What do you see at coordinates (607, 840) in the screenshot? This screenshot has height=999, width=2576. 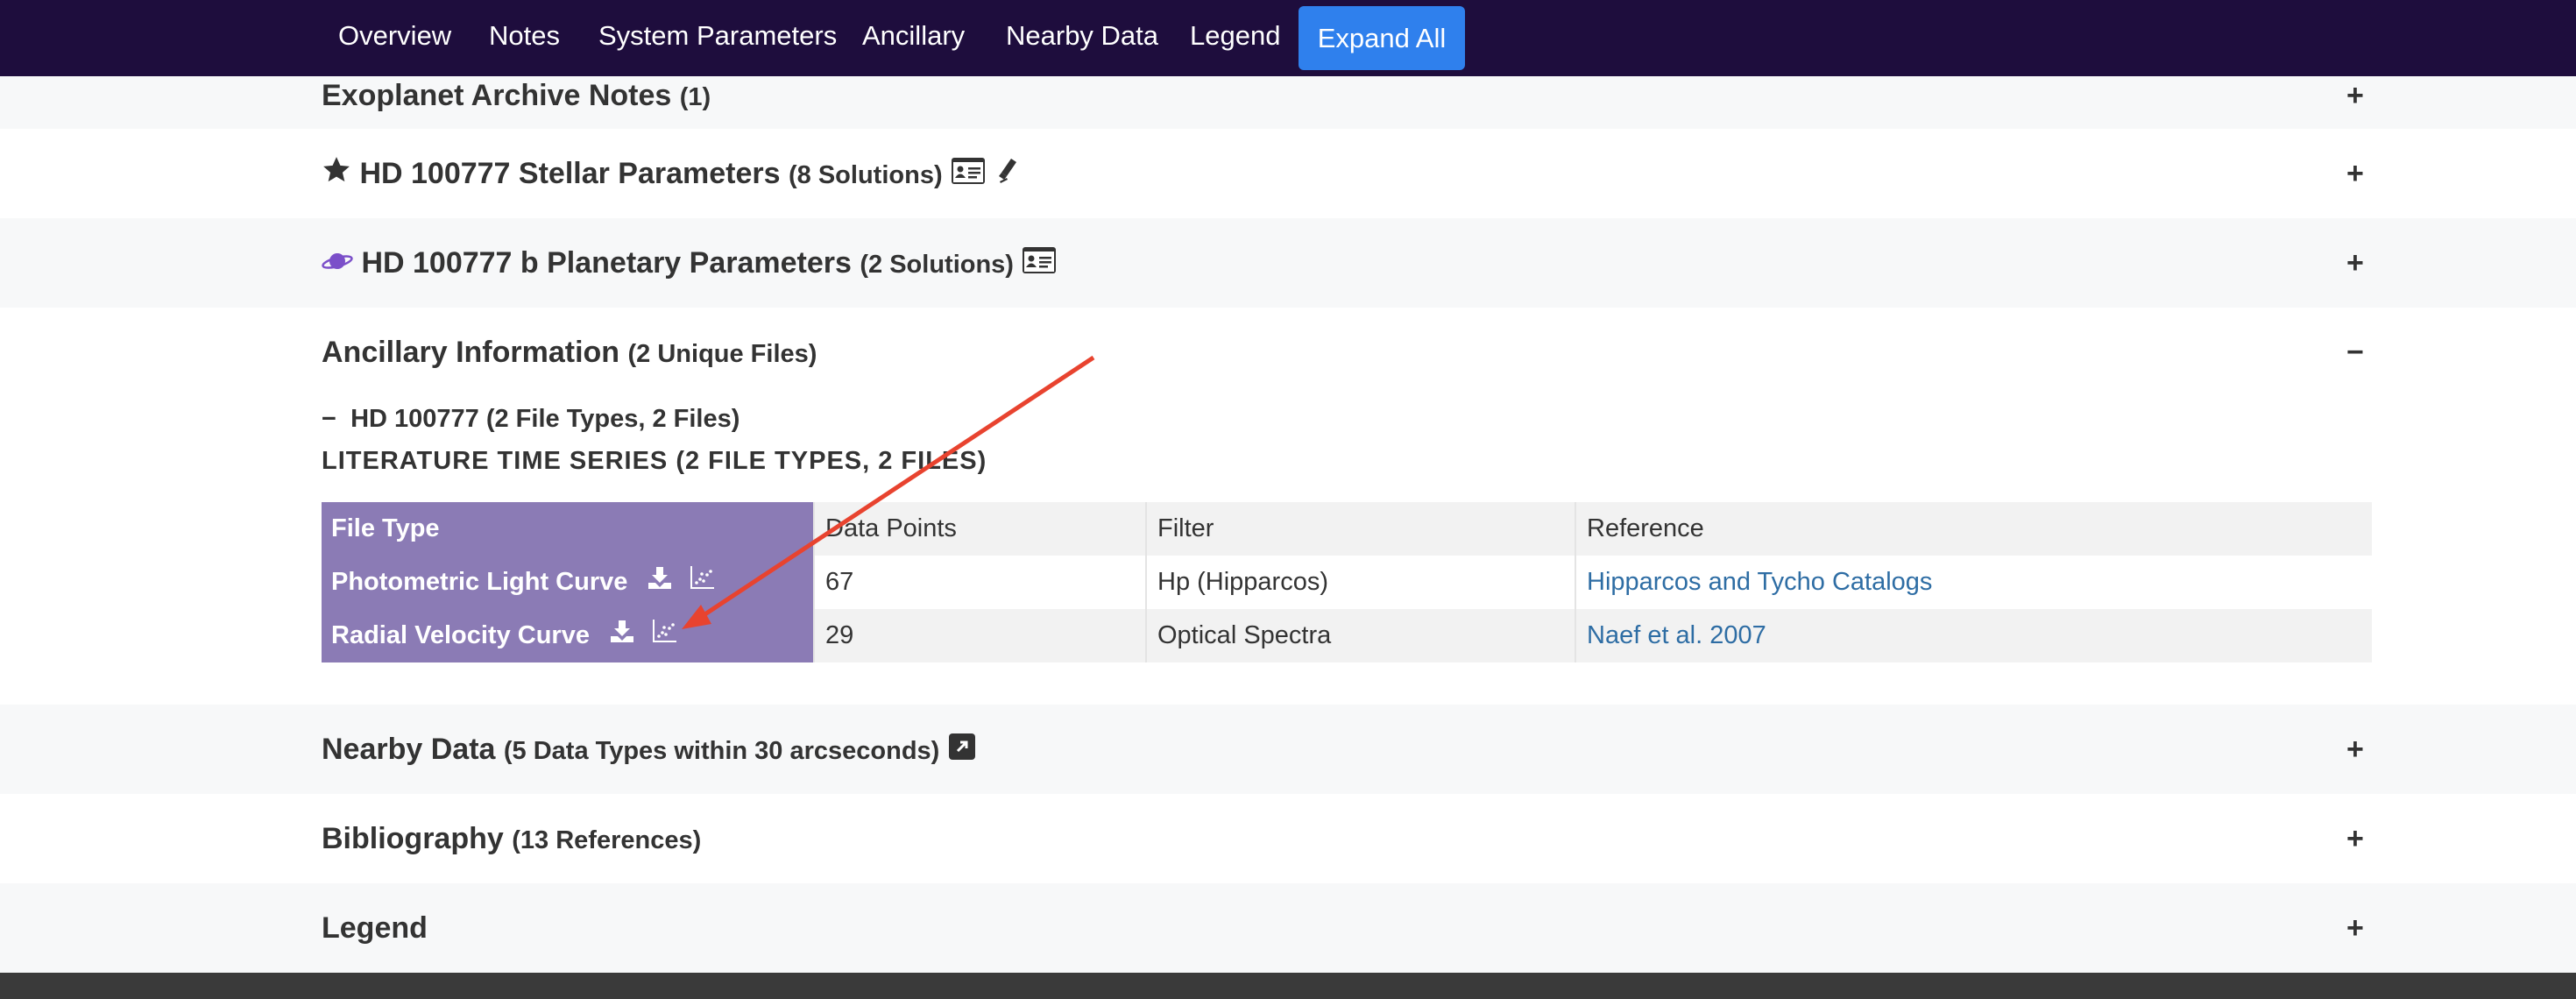 I see `section-bibliography-count: (13 References)` at bounding box center [607, 840].